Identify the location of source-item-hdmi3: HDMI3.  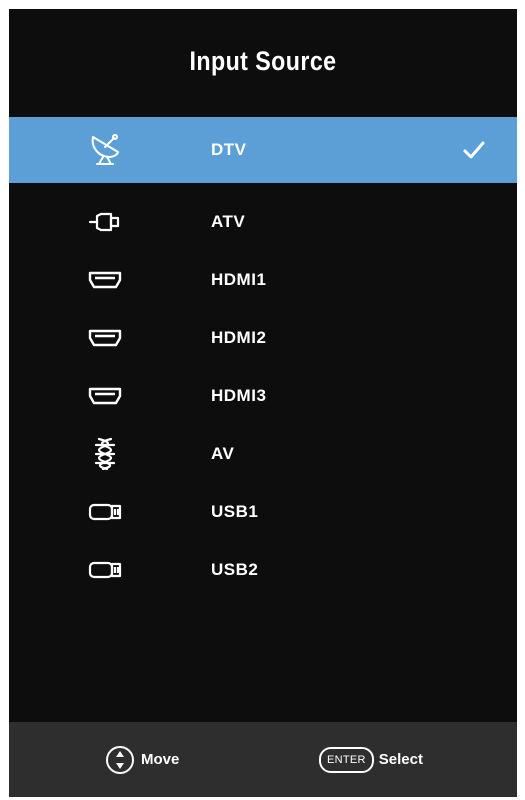
(263, 396).